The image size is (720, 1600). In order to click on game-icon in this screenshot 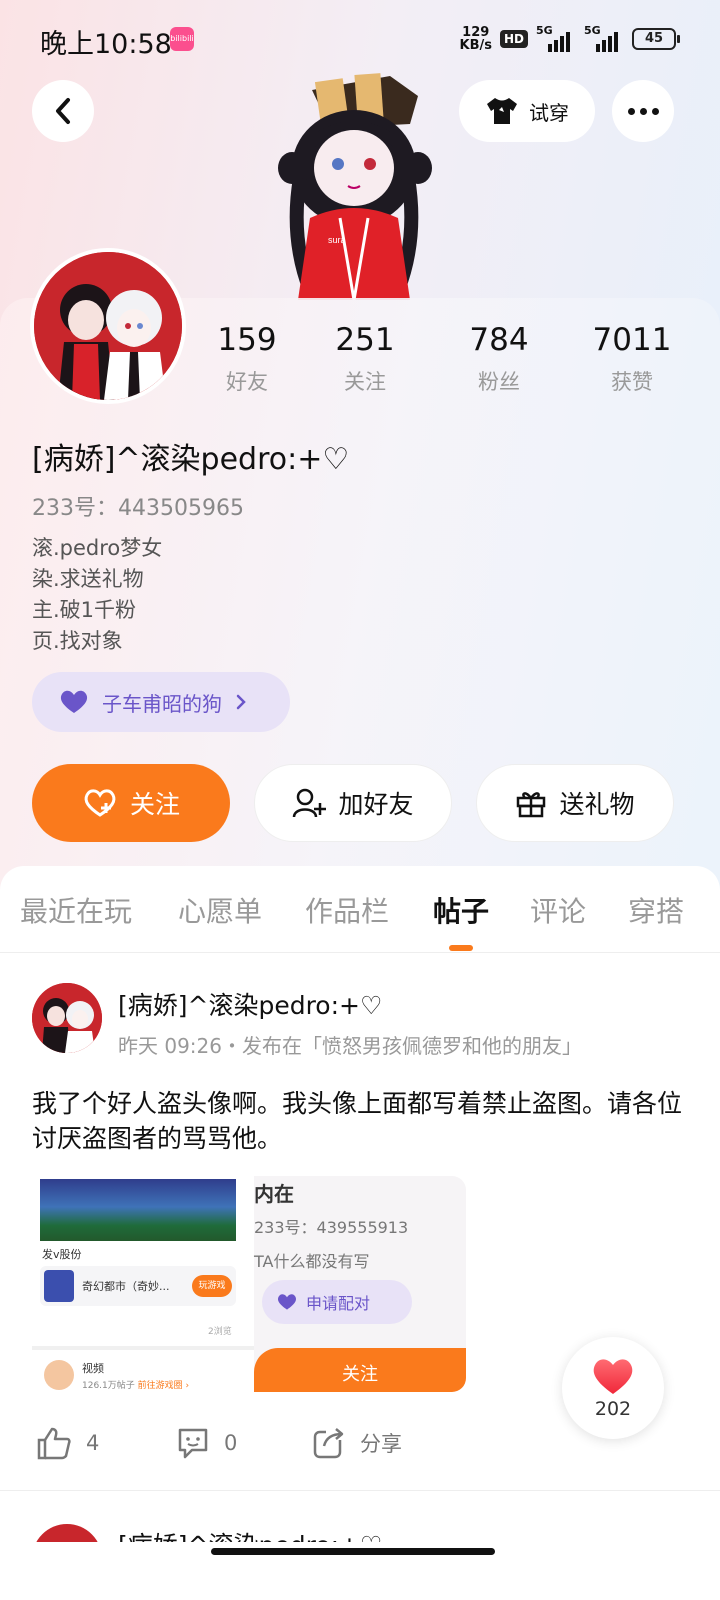, I will do `click(59, 1286)`.